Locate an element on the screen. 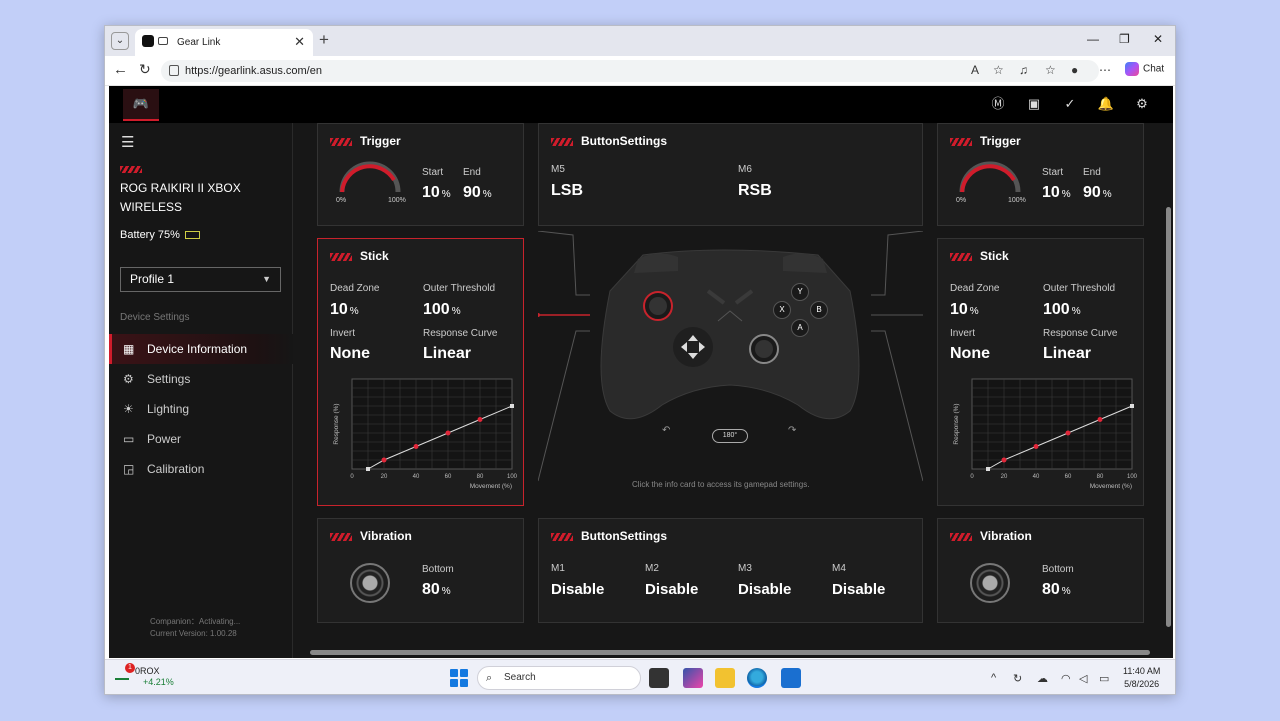 This screenshot has width=1280, height=721. read-aloud-icon: A is located at coordinates (975, 70).